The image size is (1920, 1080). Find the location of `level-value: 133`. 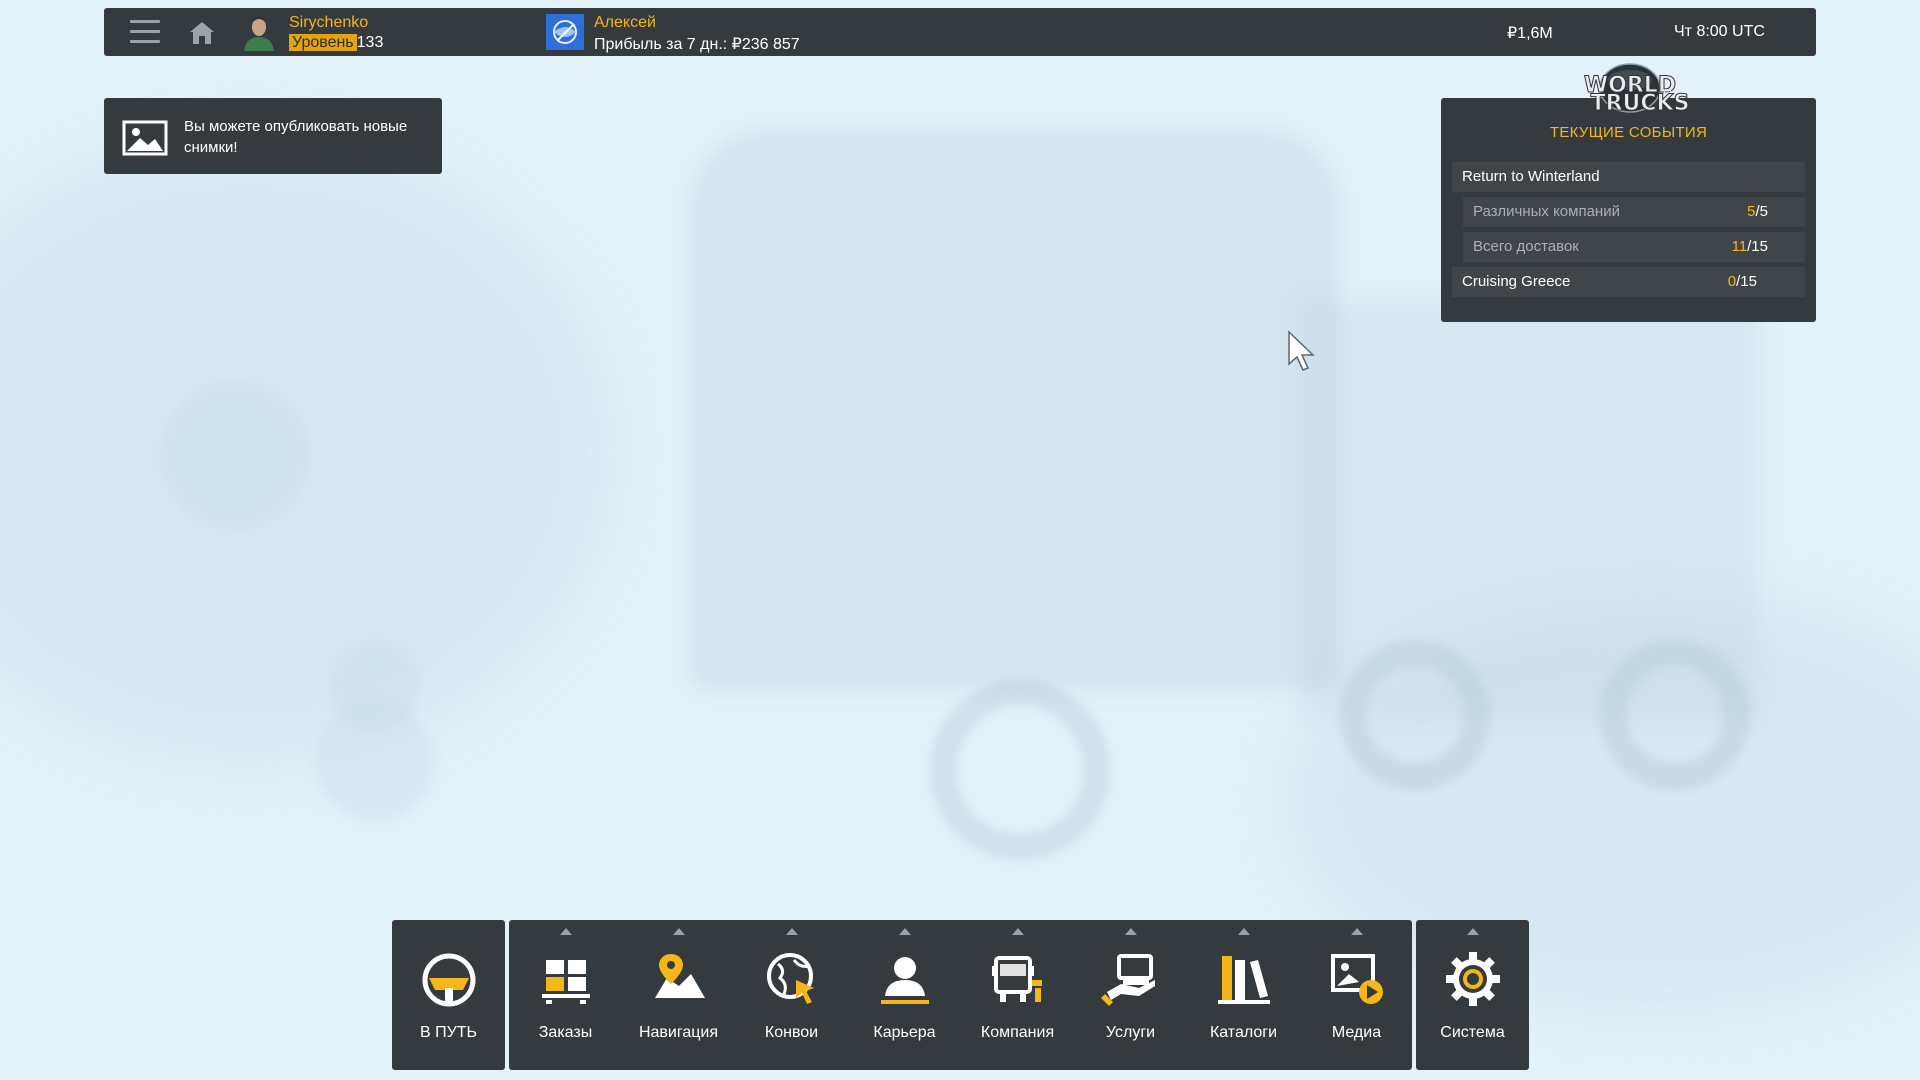

level-value: 133 is located at coordinates (370, 42).